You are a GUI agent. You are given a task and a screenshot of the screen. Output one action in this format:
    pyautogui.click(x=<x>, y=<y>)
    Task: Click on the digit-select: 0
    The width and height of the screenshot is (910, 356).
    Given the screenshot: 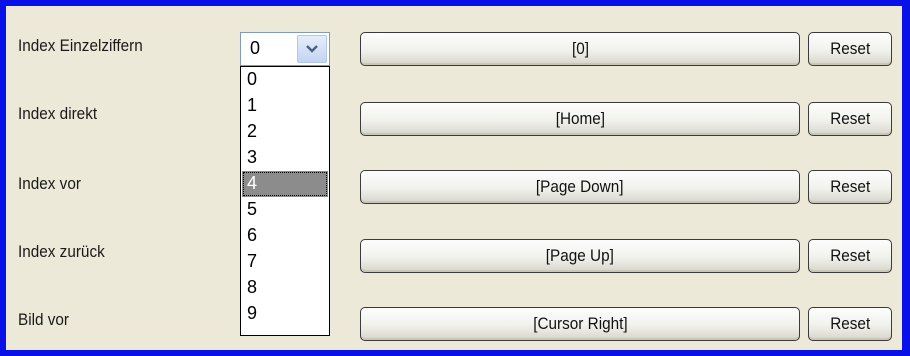 What is the action you would take?
    pyautogui.click(x=285, y=49)
    